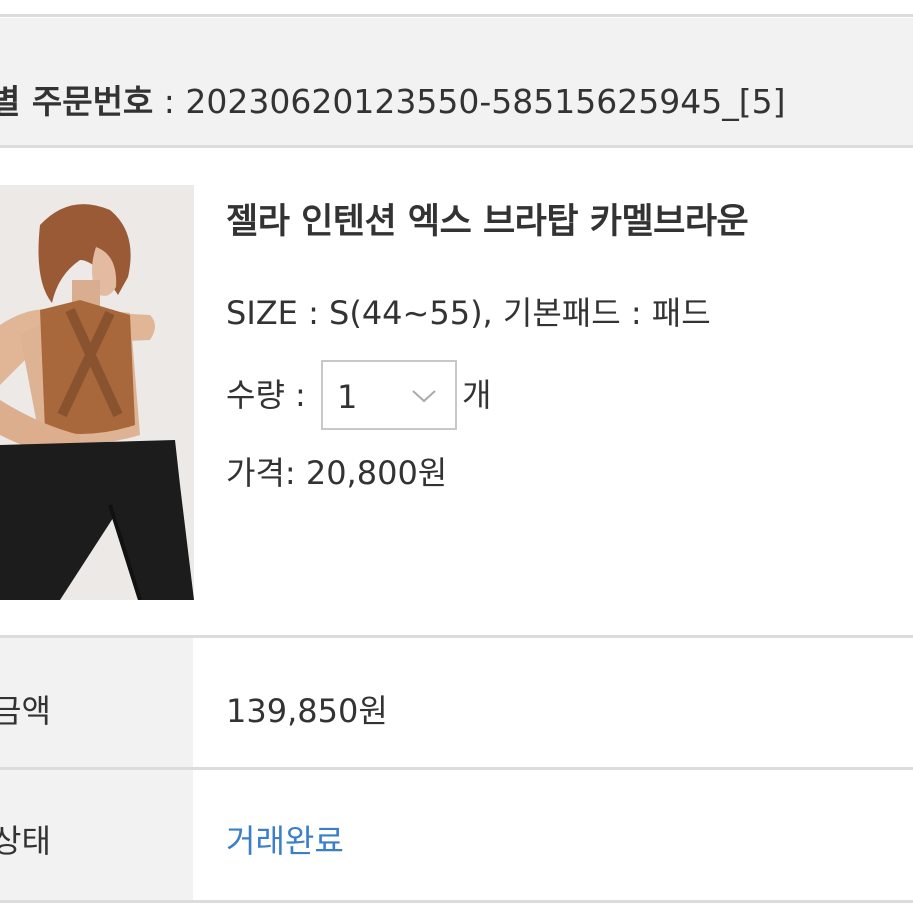  Describe the element at coordinates (347, 397) in the screenshot. I see `quantity-value: 1` at that location.